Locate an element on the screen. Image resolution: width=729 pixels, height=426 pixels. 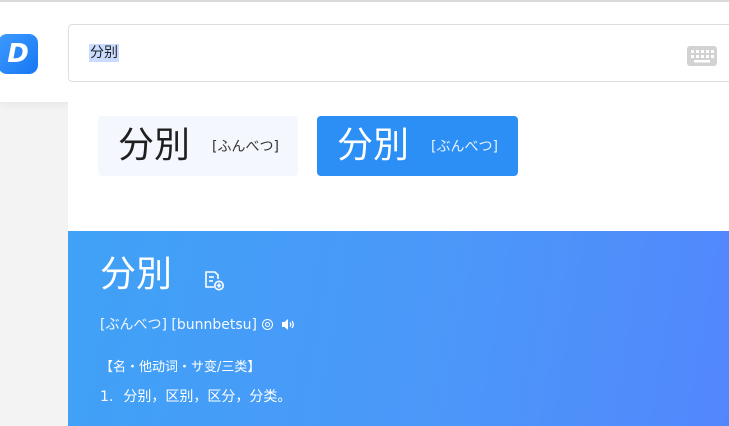
keyboard-icon is located at coordinates (702, 58).